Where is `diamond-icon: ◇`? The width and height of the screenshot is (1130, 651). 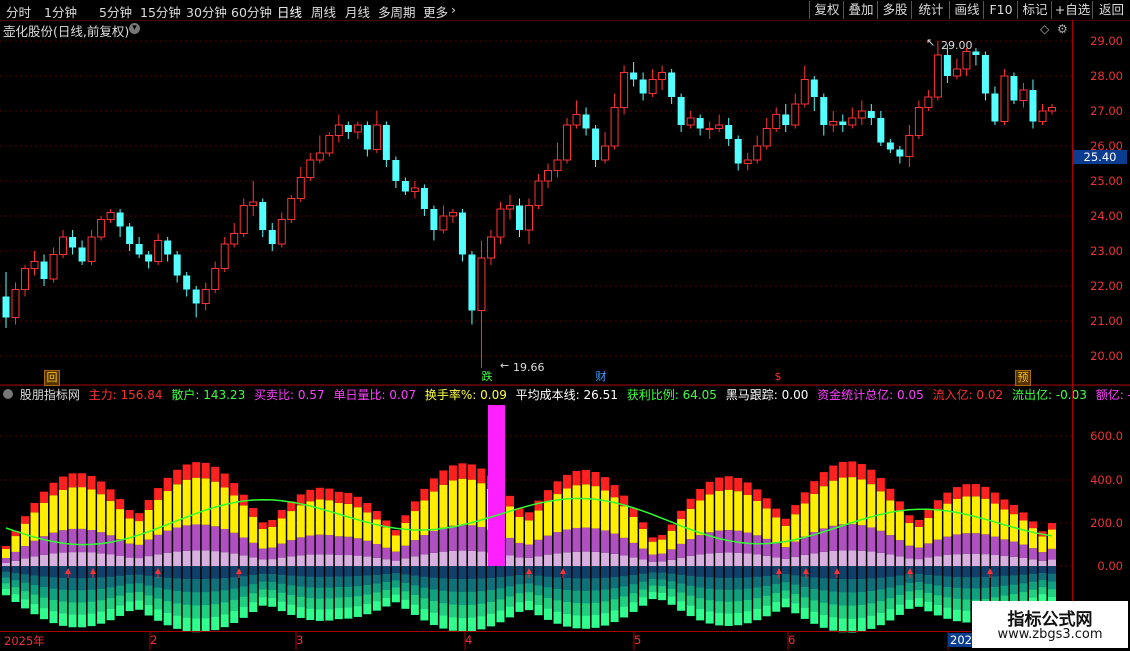 diamond-icon: ◇ is located at coordinates (1044, 29).